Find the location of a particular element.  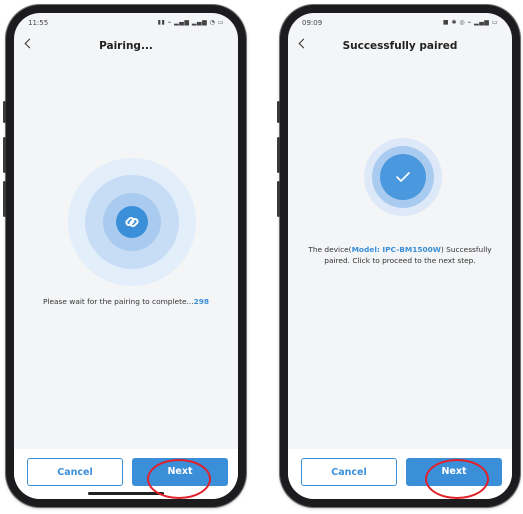

countdown-timer: 298 is located at coordinates (201, 301).